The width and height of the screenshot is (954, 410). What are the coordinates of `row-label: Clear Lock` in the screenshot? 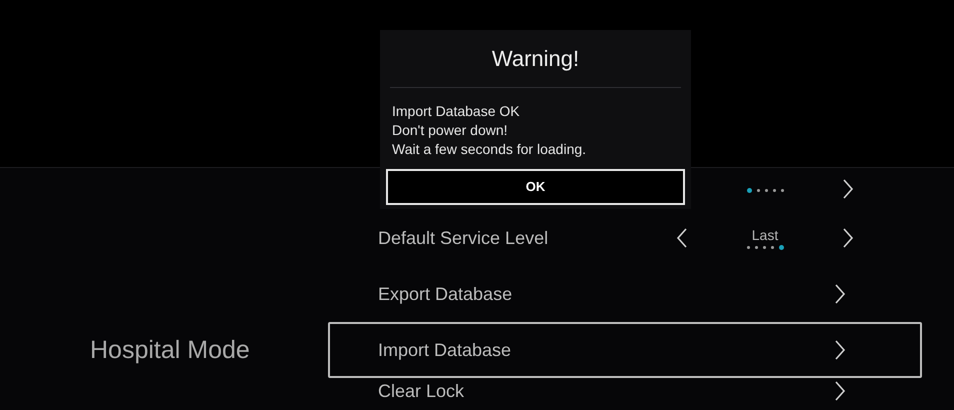 It's located at (422, 391).